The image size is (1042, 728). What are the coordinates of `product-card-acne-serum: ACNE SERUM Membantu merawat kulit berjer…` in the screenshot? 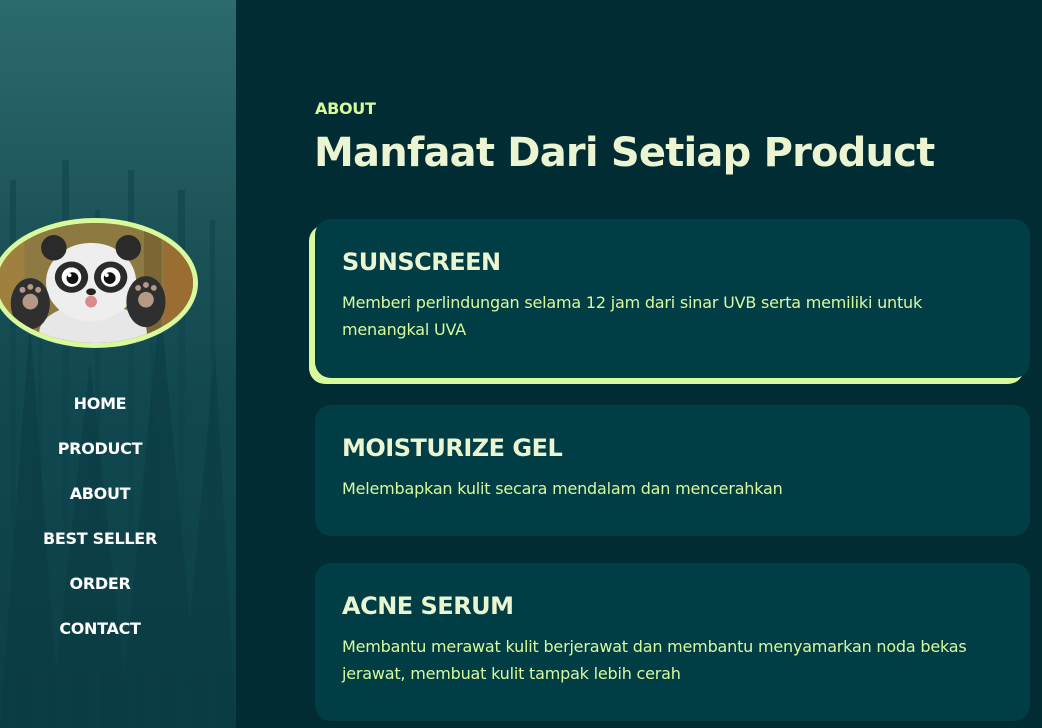 It's located at (672, 642).